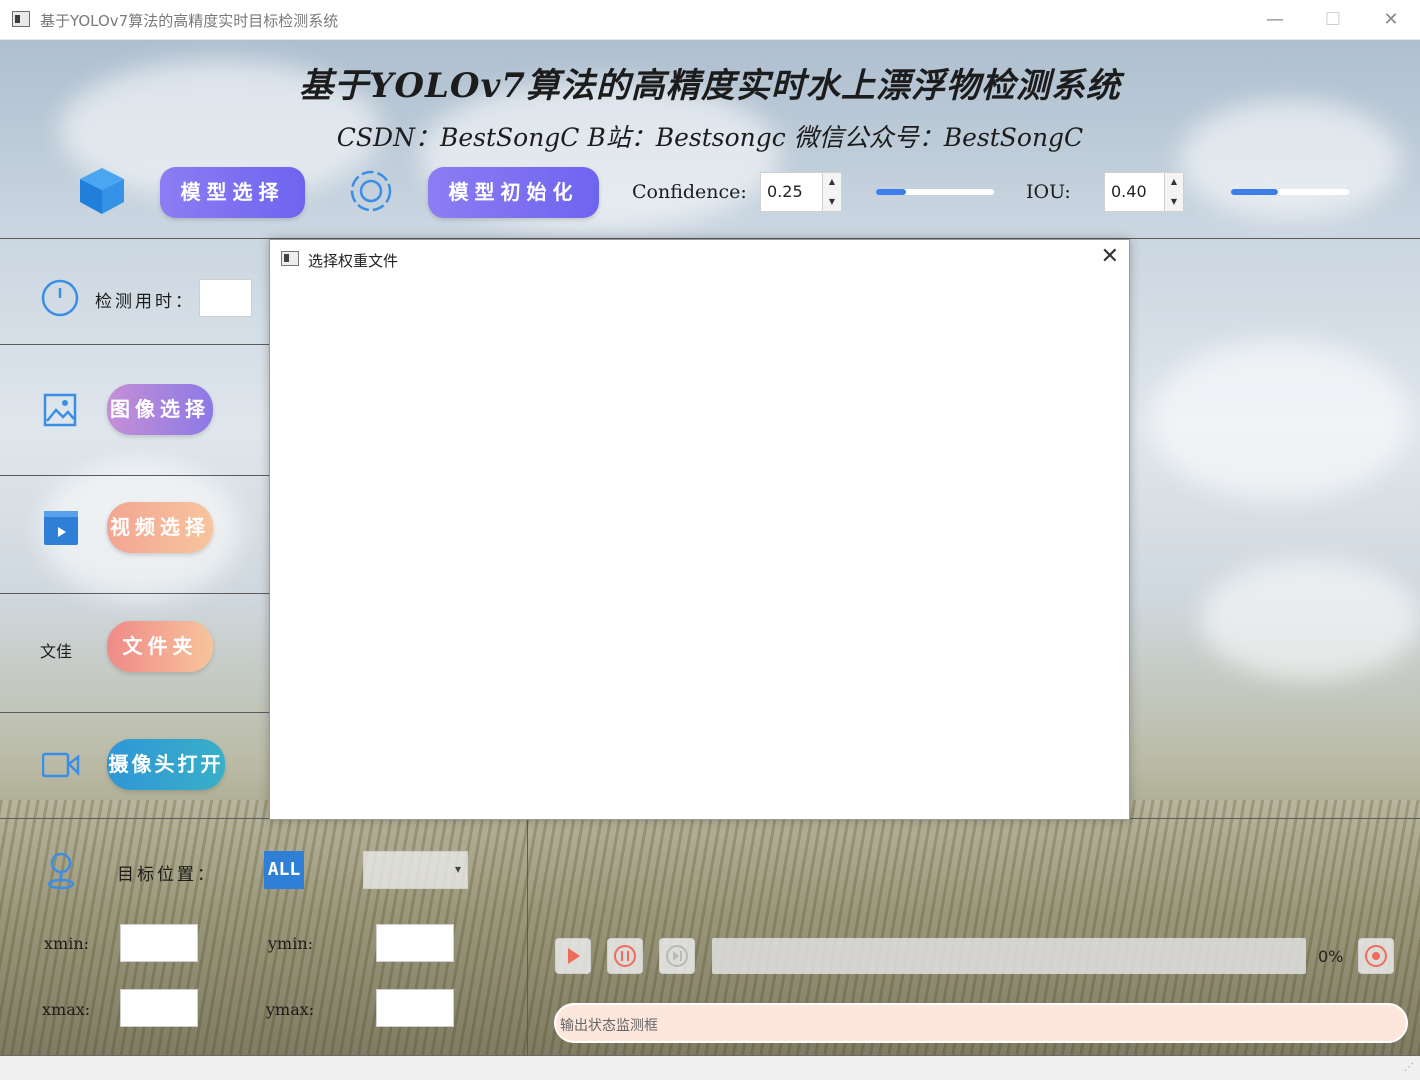 This screenshot has width=1420, height=1080. I want to click on all-badge: ALL, so click(284, 870).